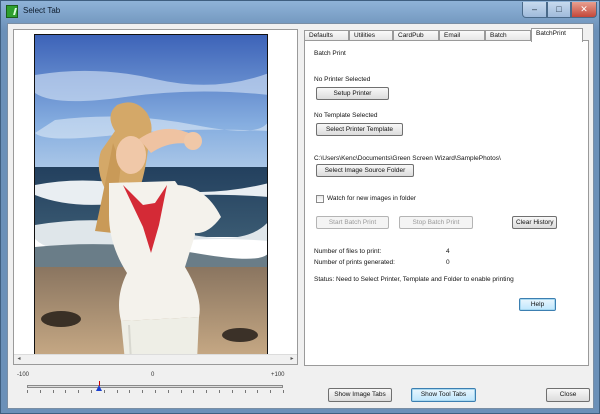  I want to click on slider-thumb-arrow-icon, so click(99, 388).